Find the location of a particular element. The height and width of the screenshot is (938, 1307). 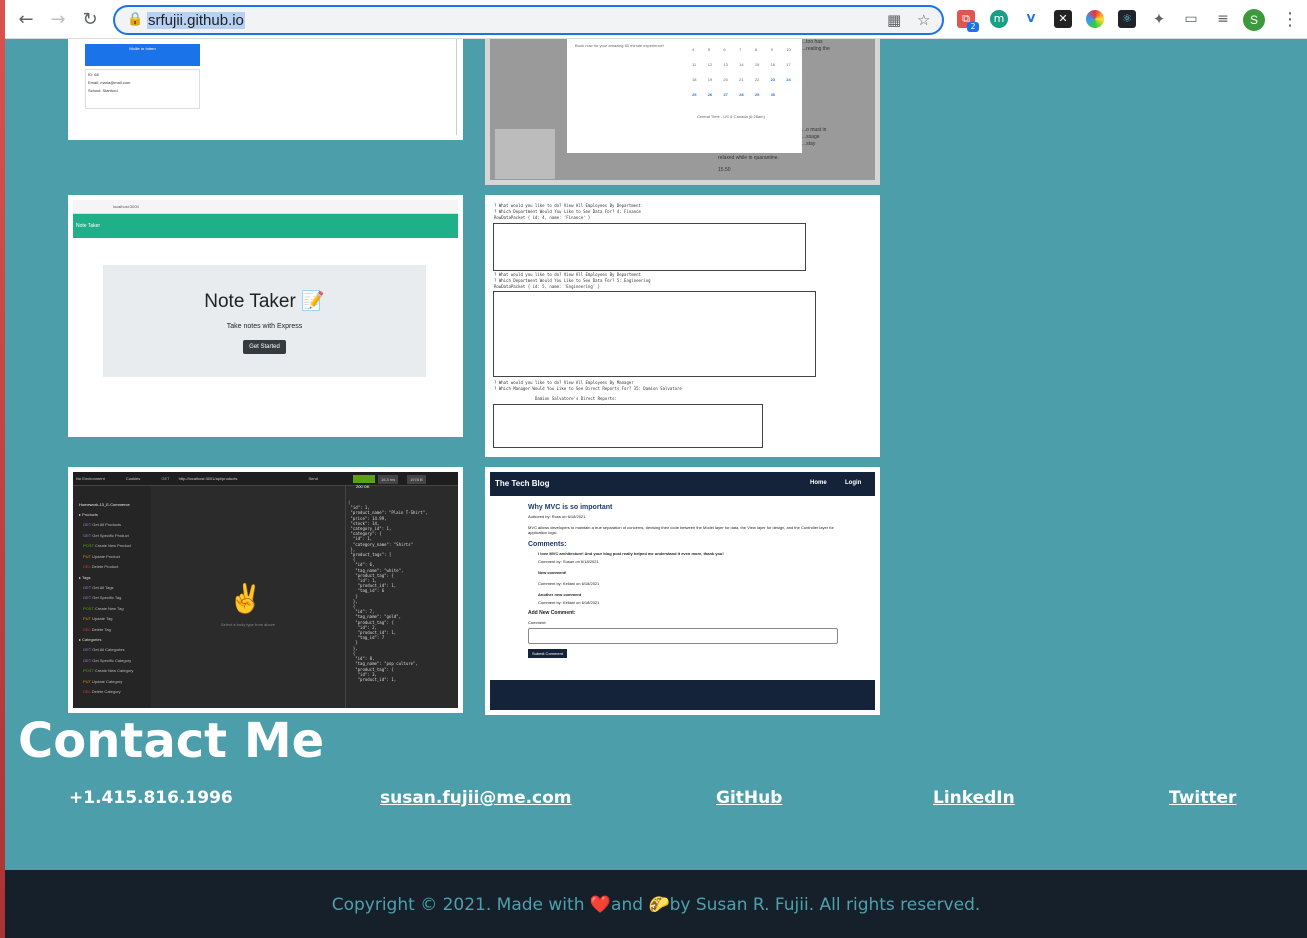

menu-icon: ⋮ is located at coordinates (1290, 20).